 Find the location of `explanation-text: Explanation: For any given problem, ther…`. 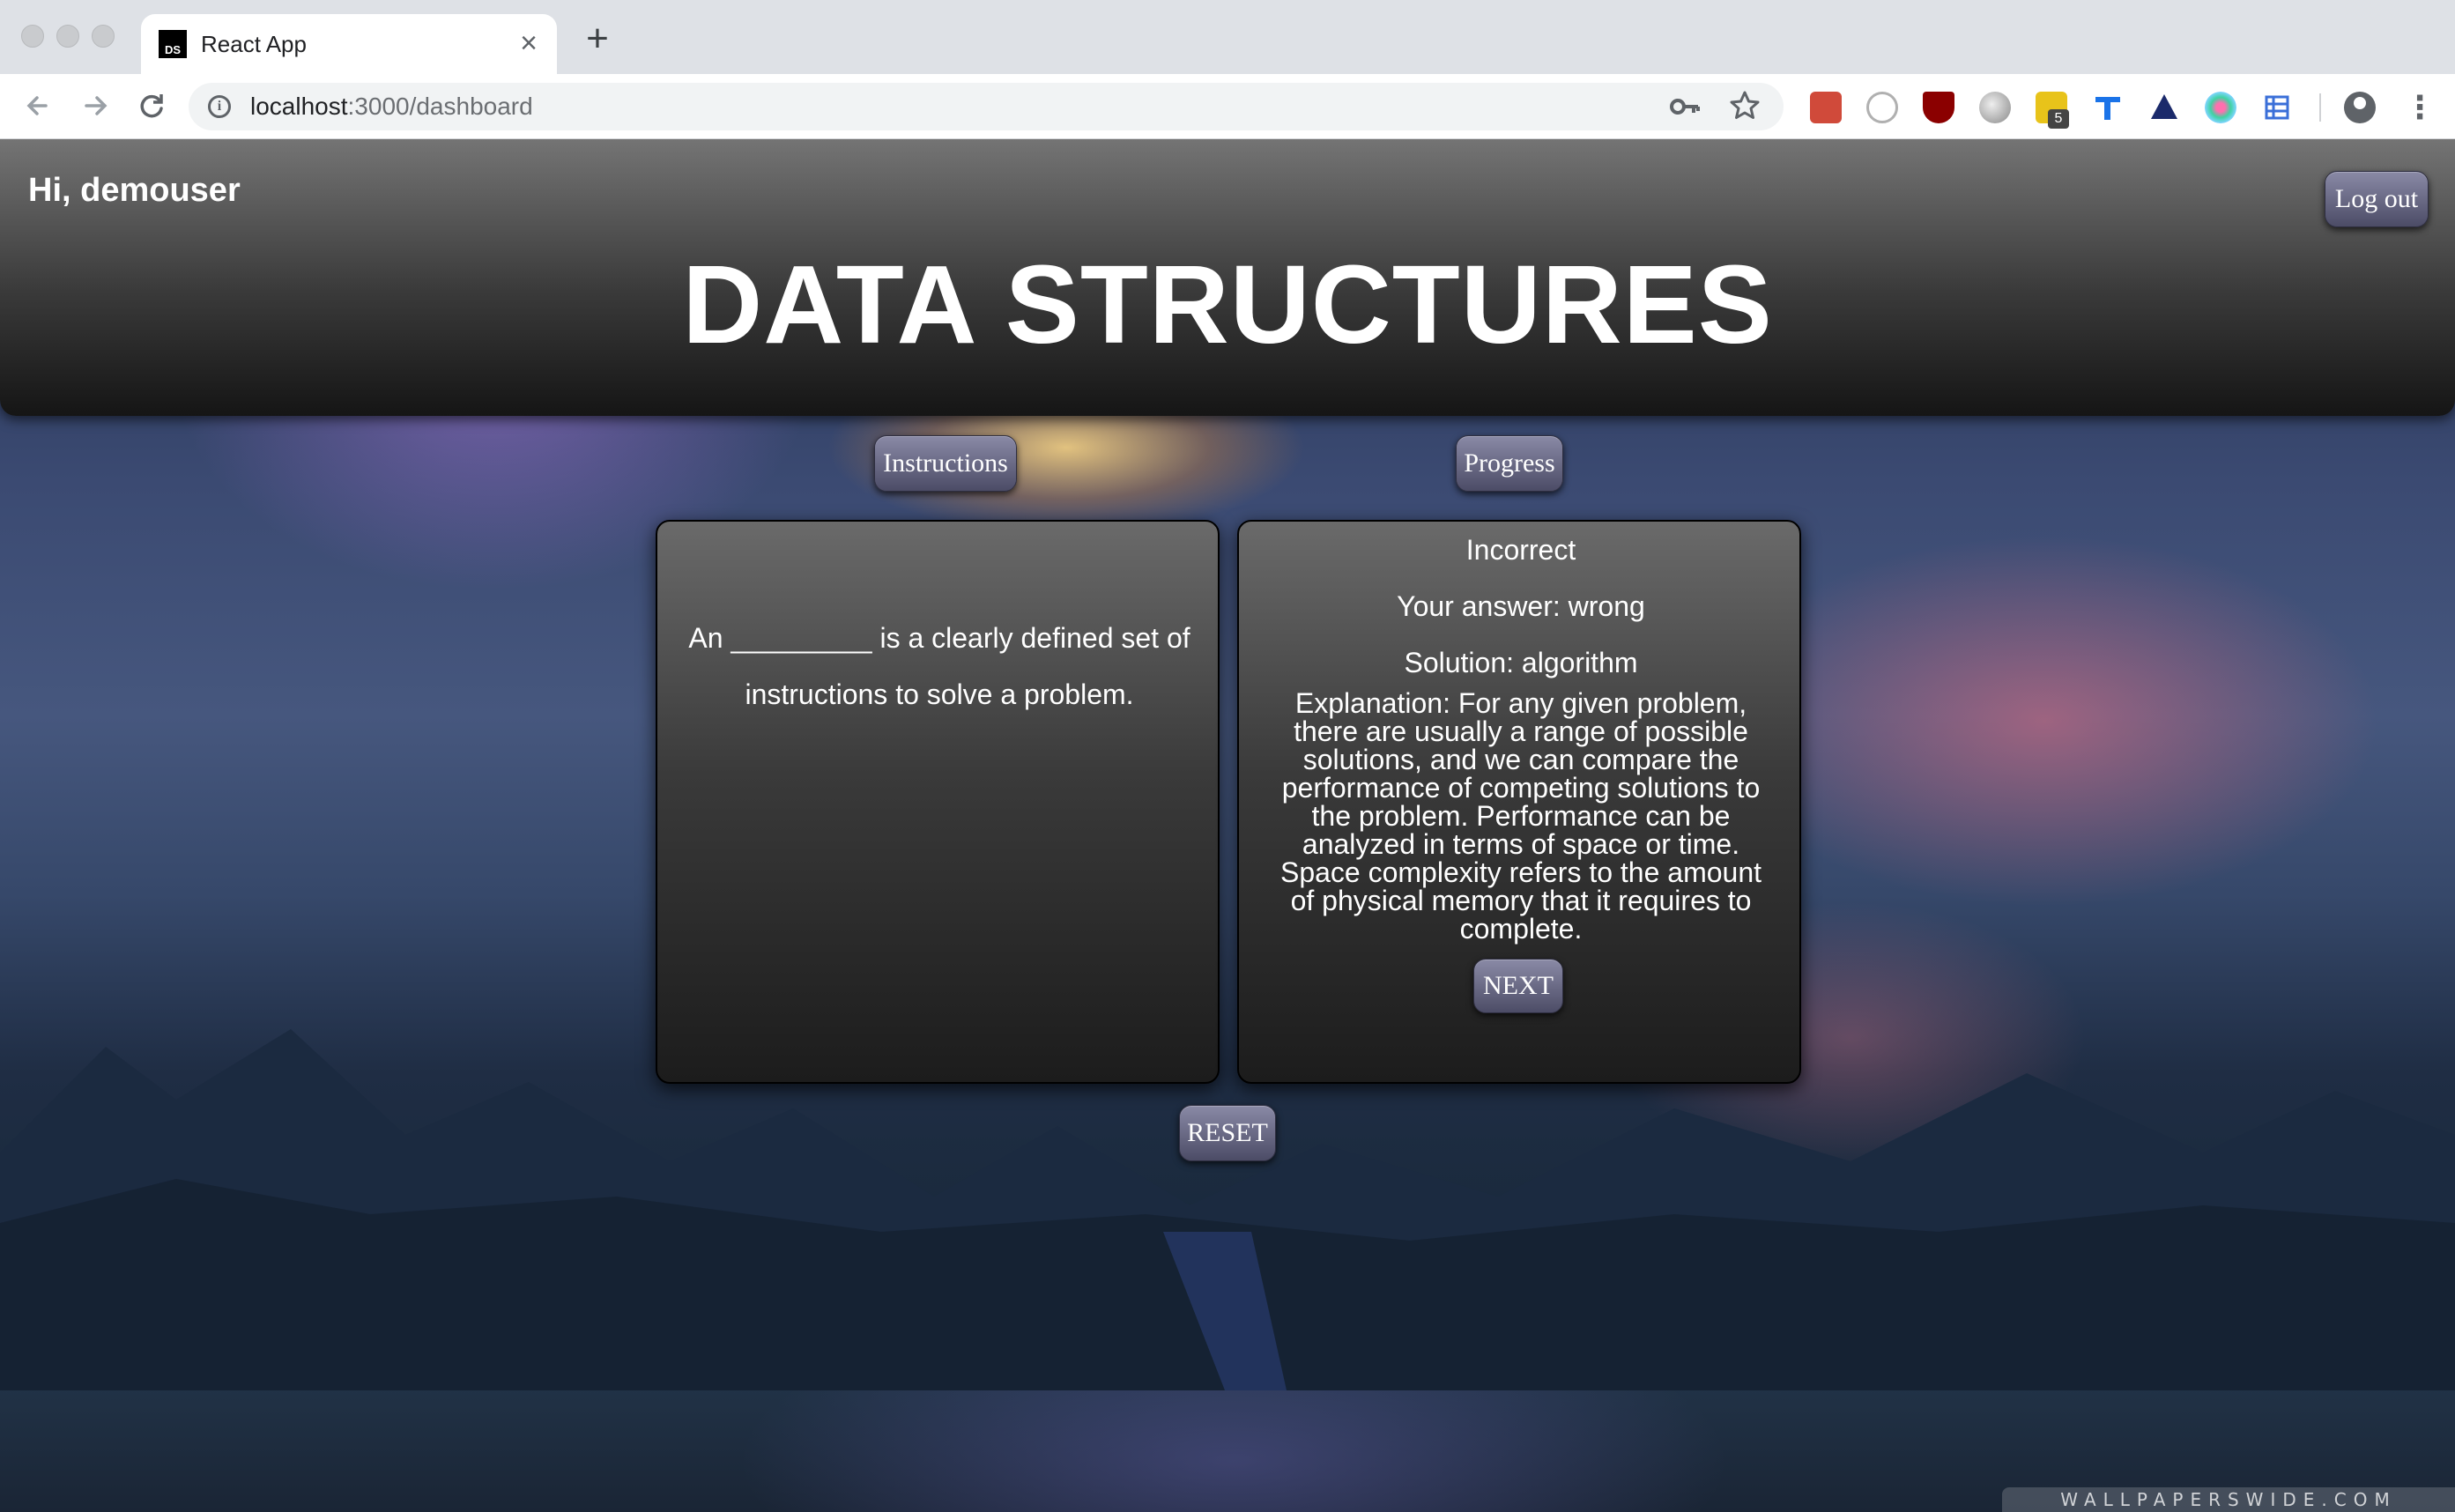

explanation-text: Explanation: For any given problem, ther… is located at coordinates (1520, 816).